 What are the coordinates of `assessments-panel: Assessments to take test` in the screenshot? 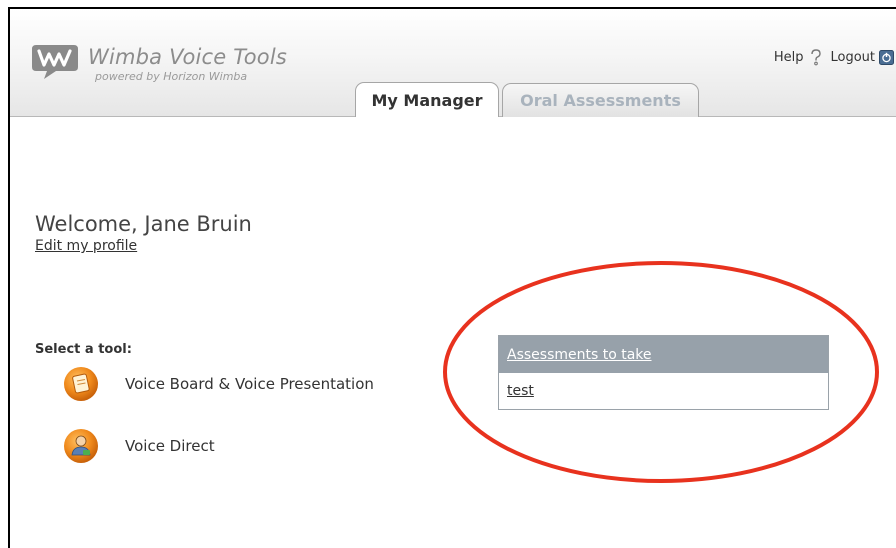 It's located at (663, 372).